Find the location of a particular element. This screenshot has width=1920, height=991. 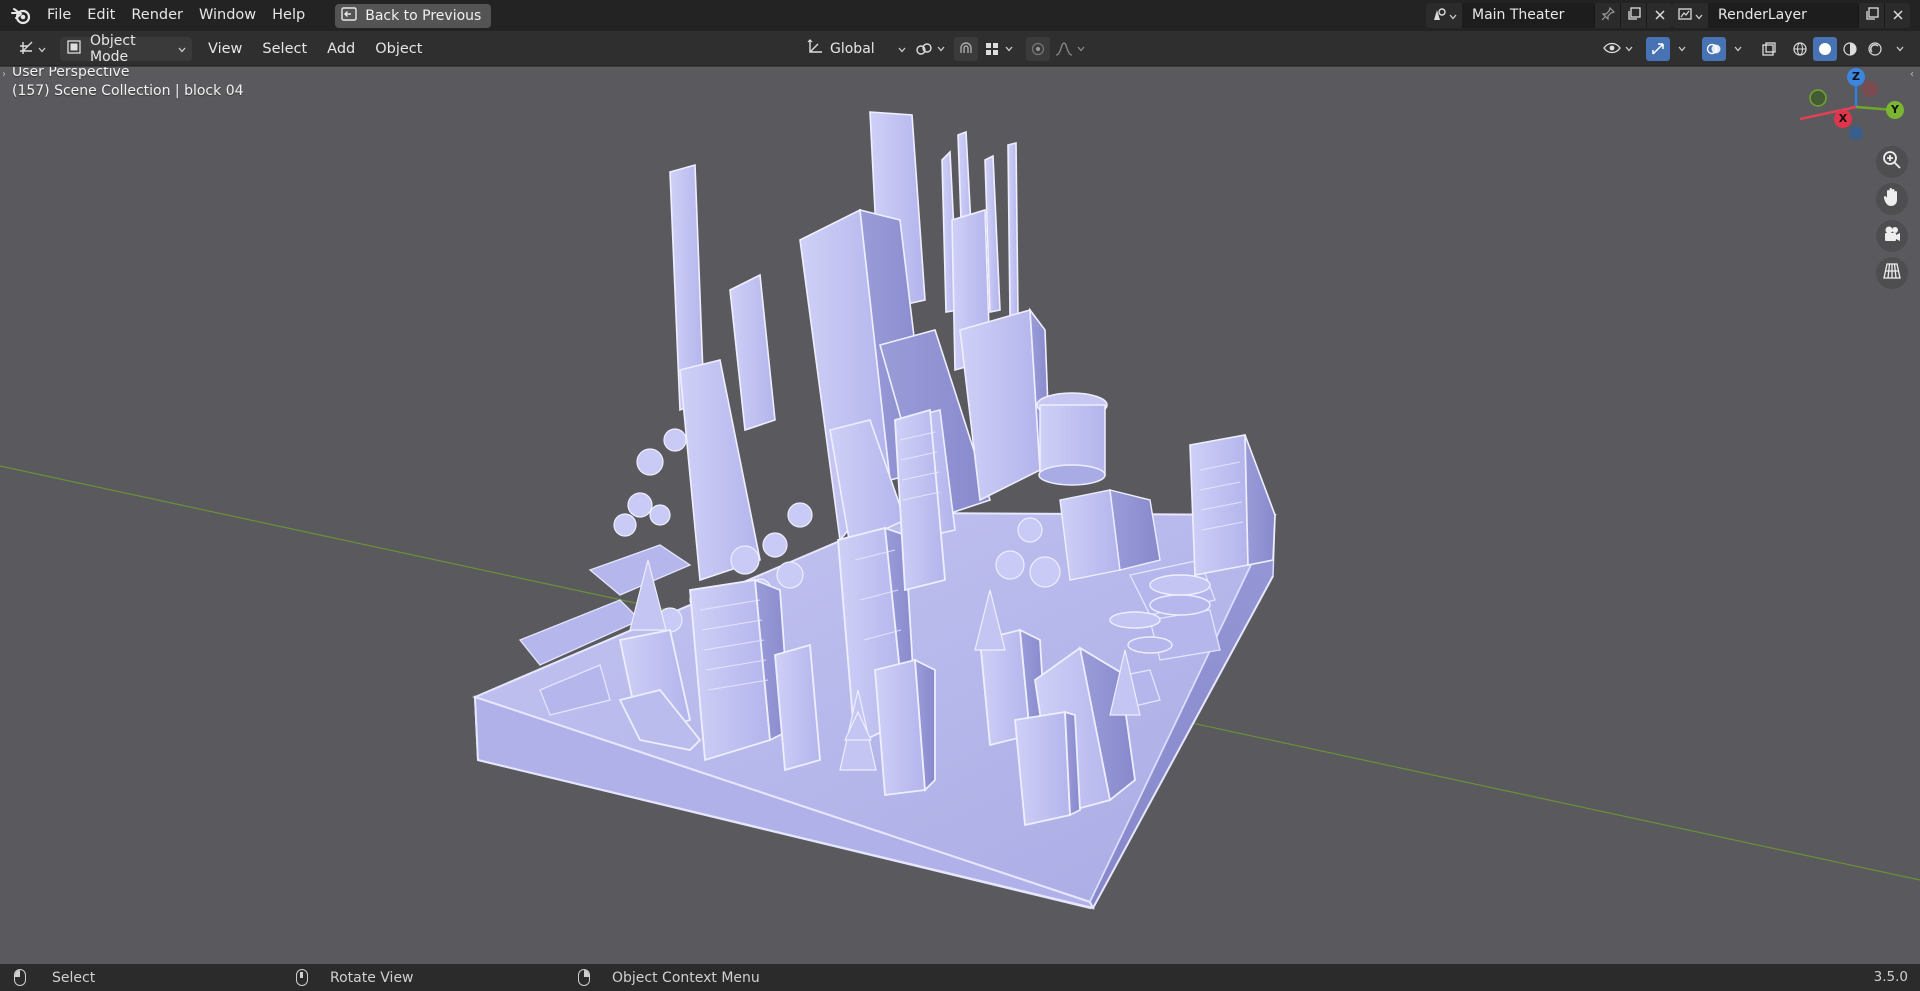

gizmo-z-axis: Z is located at coordinates (1856, 77).